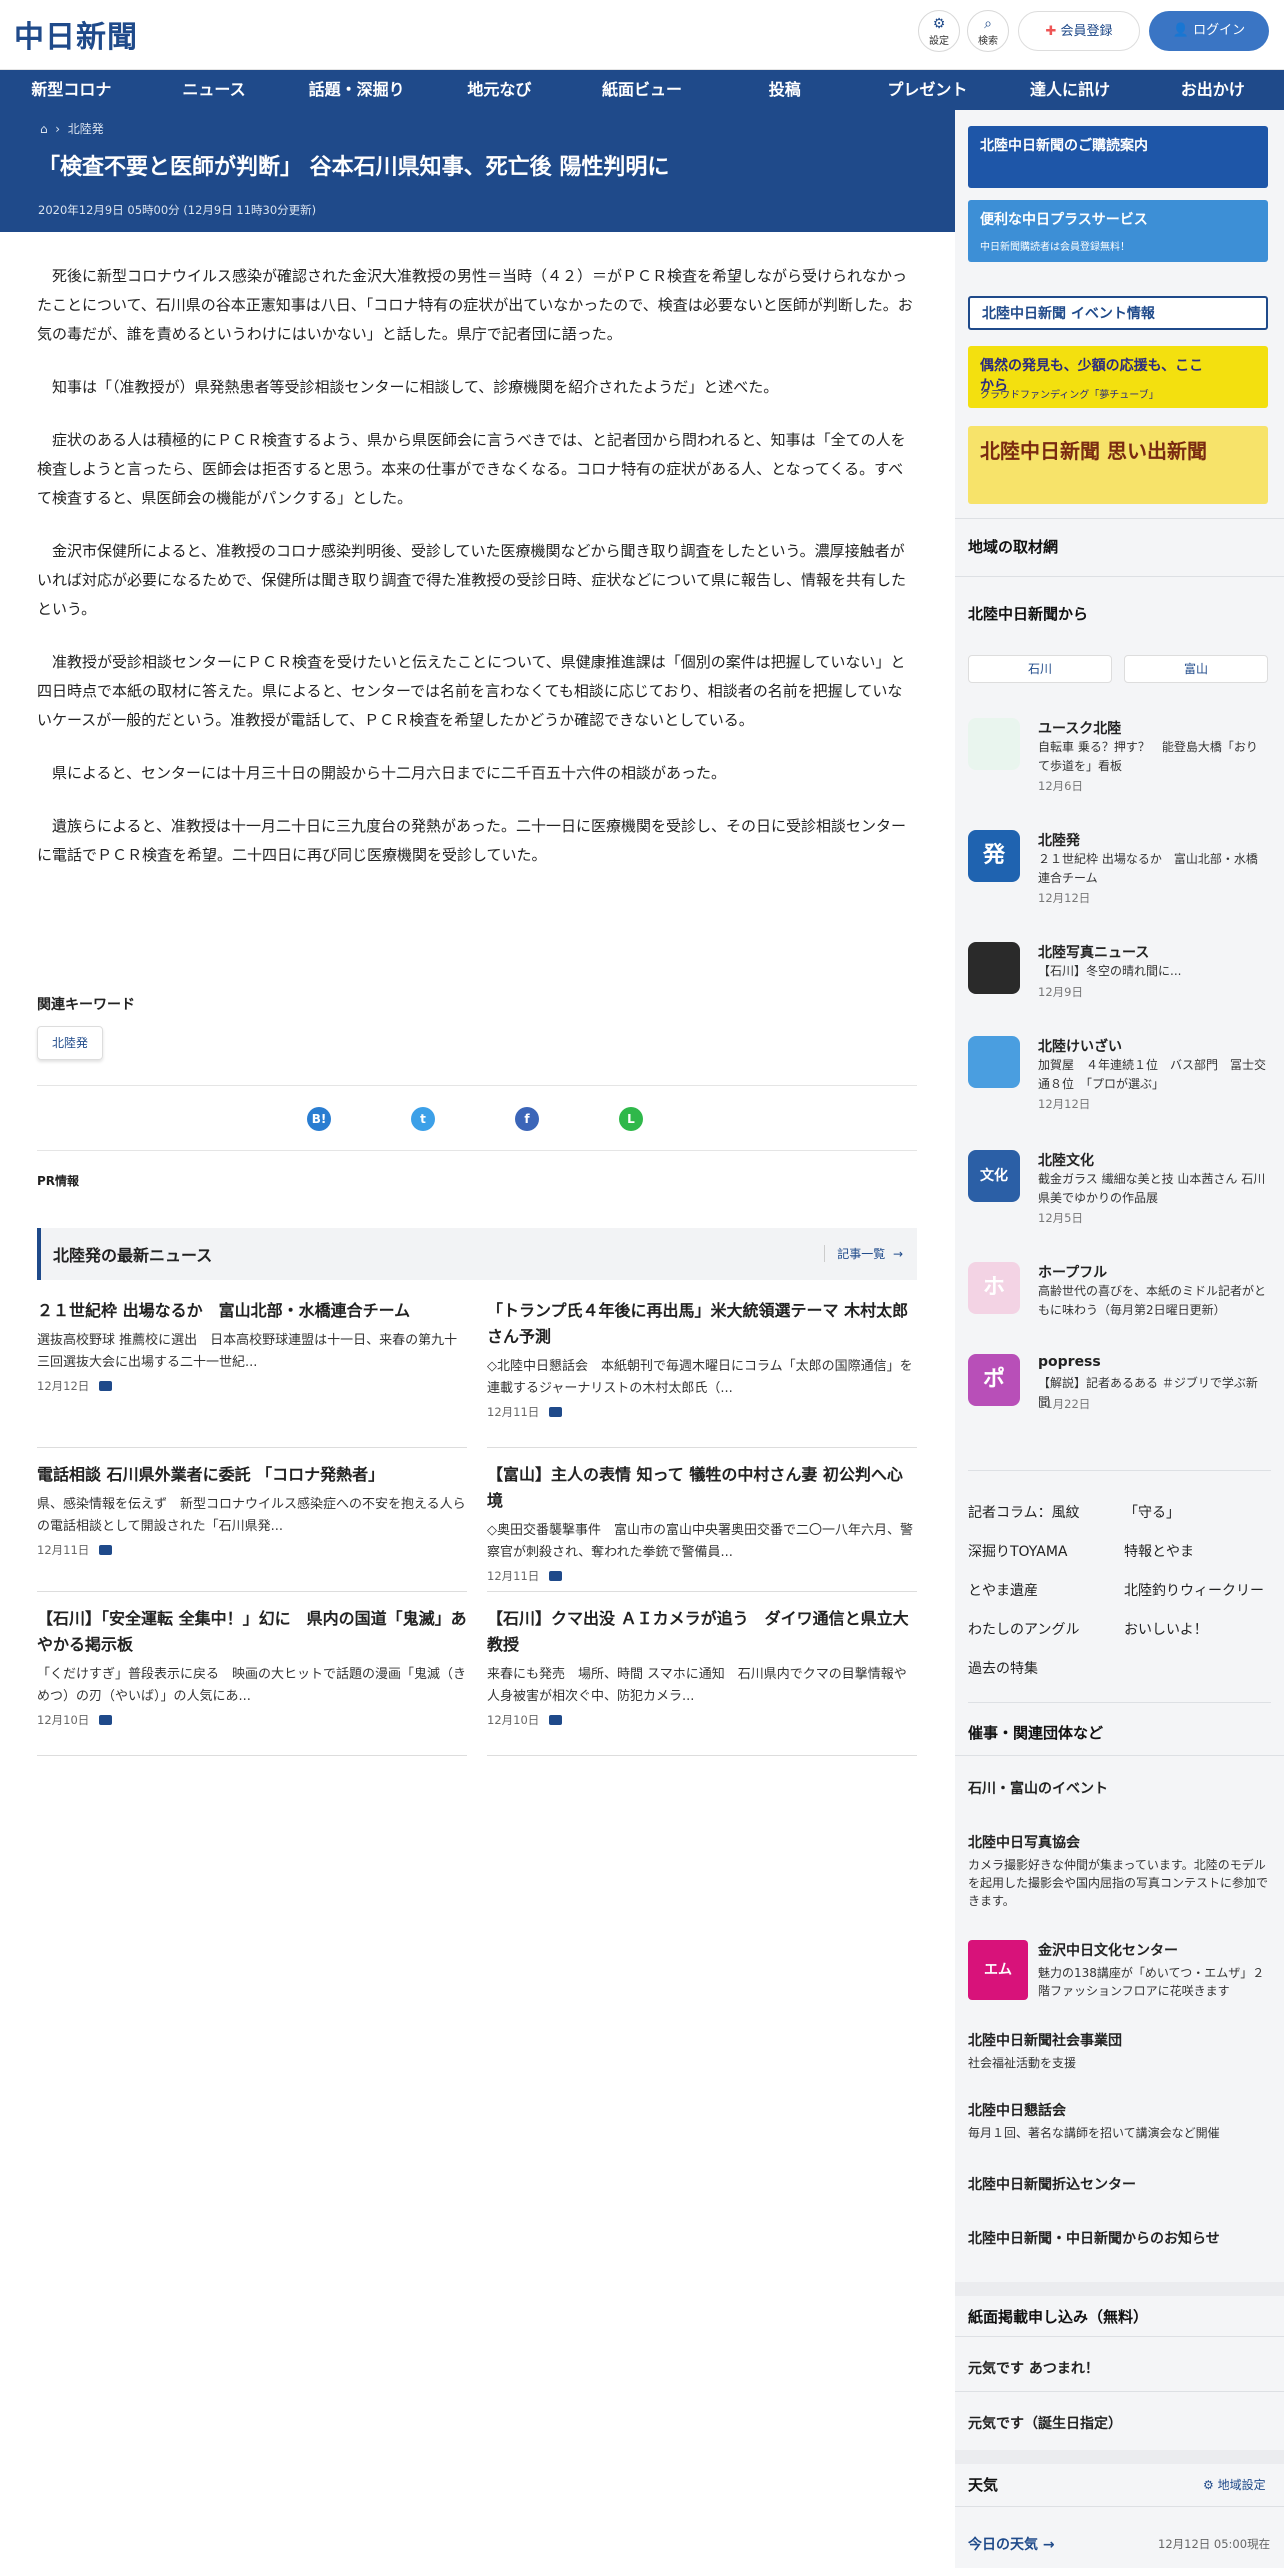 The width and height of the screenshot is (1284, 2568). What do you see at coordinates (1045, 2423) in the screenshot?
I see `apply-item: 元気です（誕生日指定）` at bounding box center [1045, 2423].